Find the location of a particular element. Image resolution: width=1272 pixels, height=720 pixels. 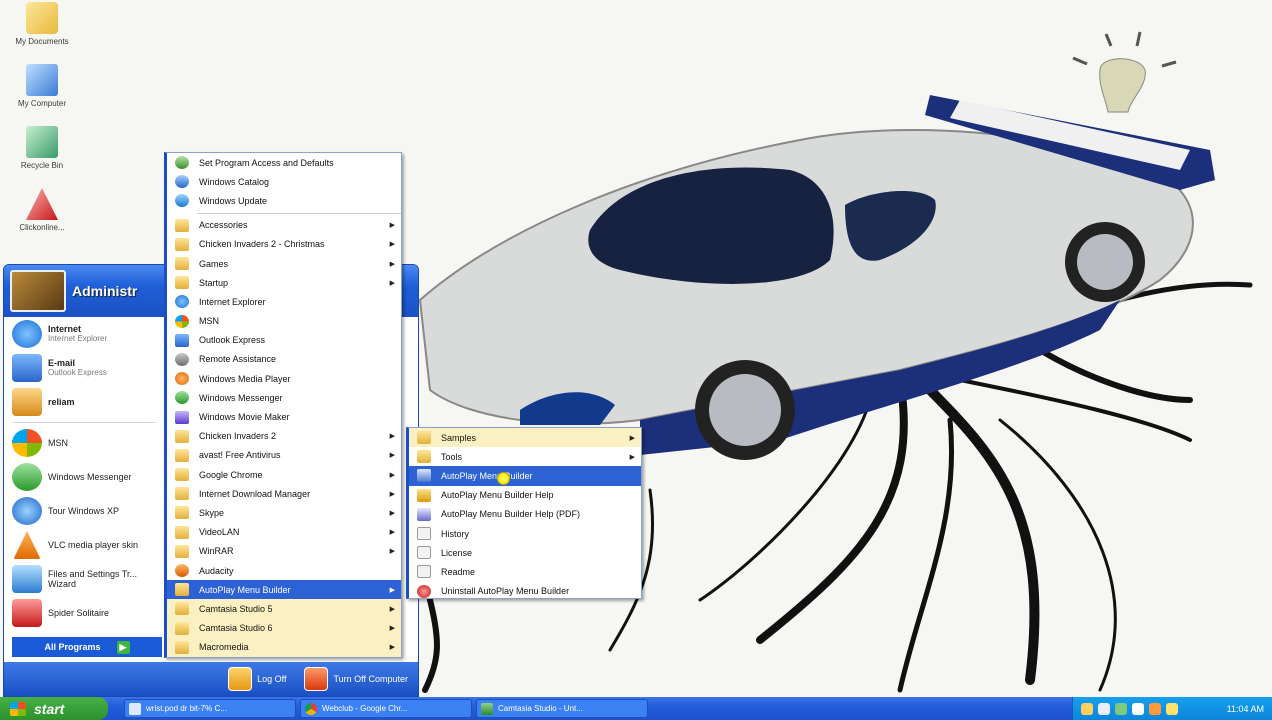

programs-menu-item: Skype ▶ is located at coordinates (284, 512).